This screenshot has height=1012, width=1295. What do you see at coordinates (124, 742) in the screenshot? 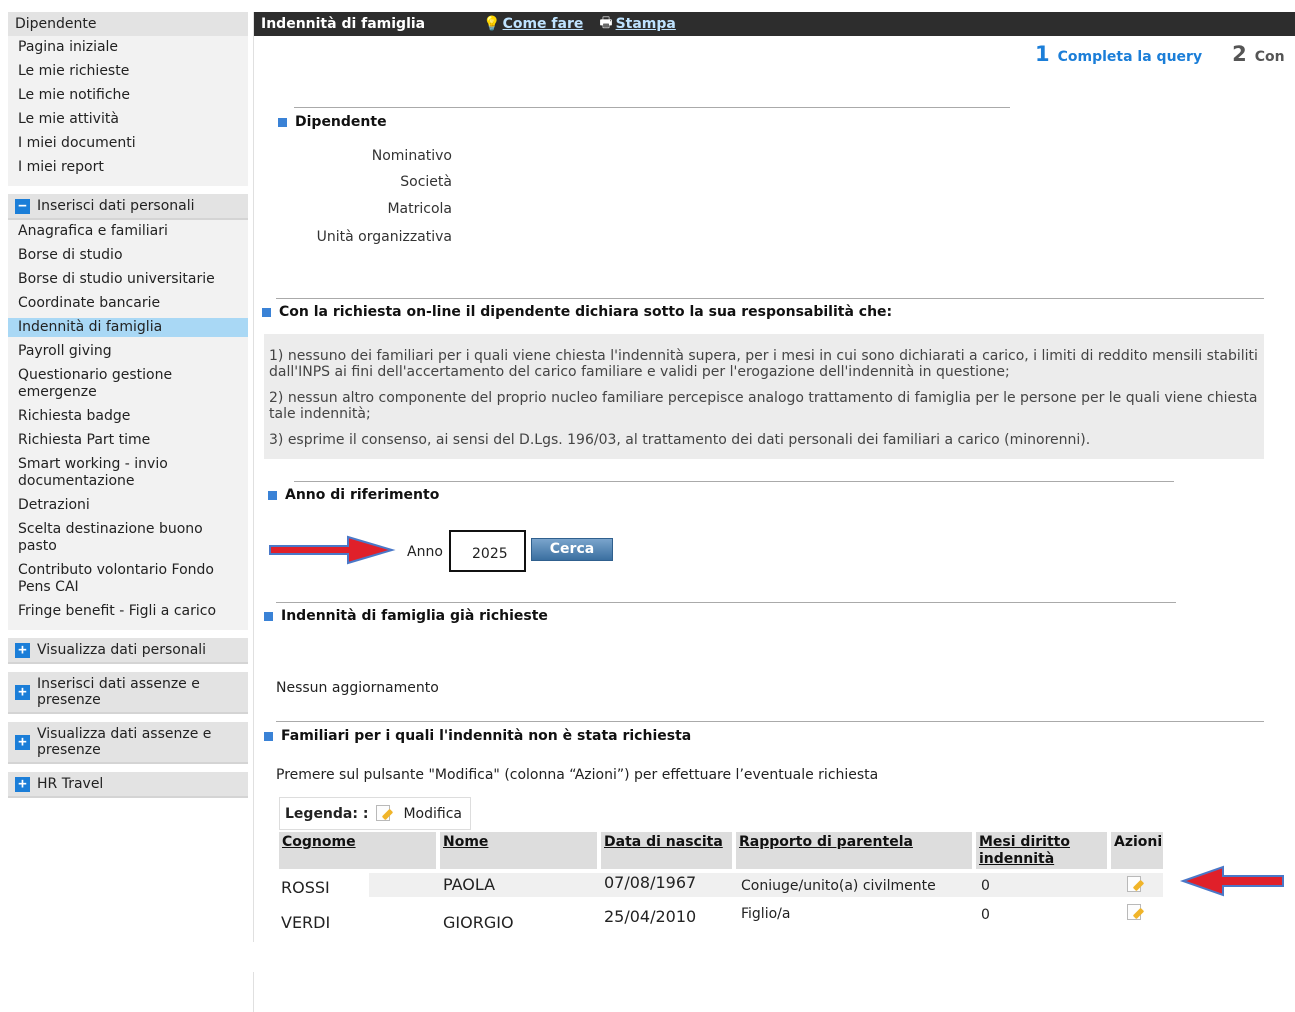
I see `sidebar-section-label: Visualizza dati assenze e presenze` at bounding box center [124, 742].